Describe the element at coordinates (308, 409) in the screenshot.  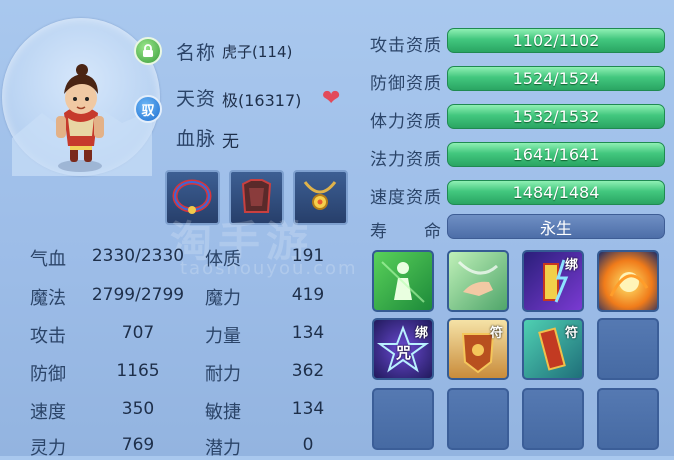
I see `stat-agi-value: 134` at that location.